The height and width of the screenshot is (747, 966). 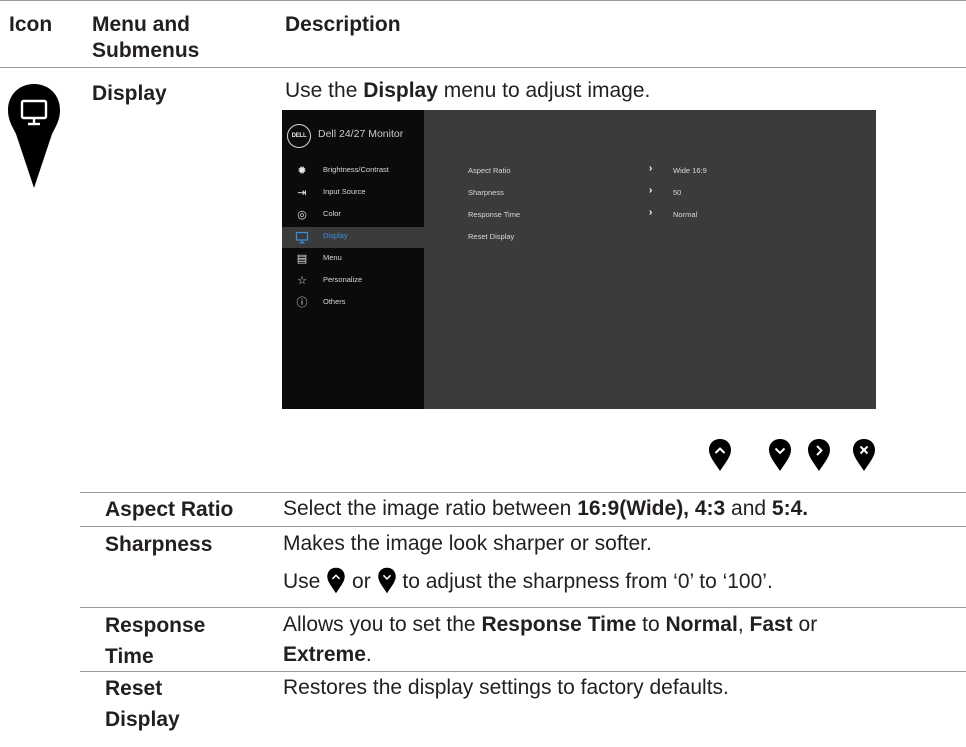 I want to click on osd-setting-sharpness: Sharpness, so click(x=486, y=192).